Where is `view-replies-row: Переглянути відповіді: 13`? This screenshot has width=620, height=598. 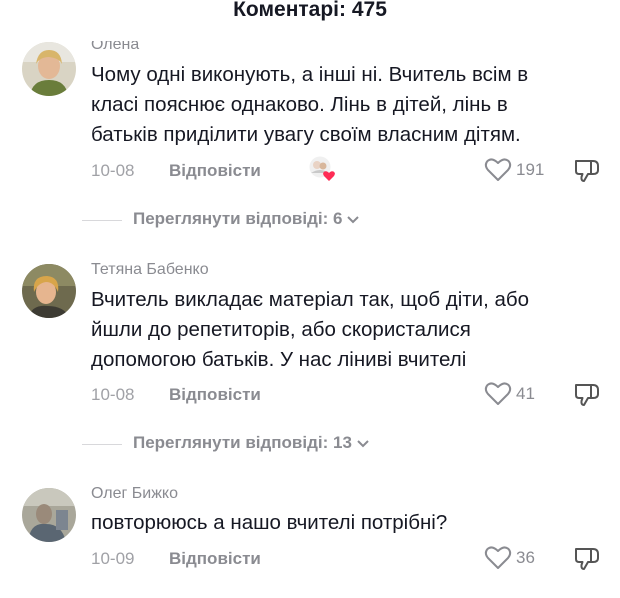
view-replies-row: Переглянути відповіді: 13 is located at coordinates (310, 445).